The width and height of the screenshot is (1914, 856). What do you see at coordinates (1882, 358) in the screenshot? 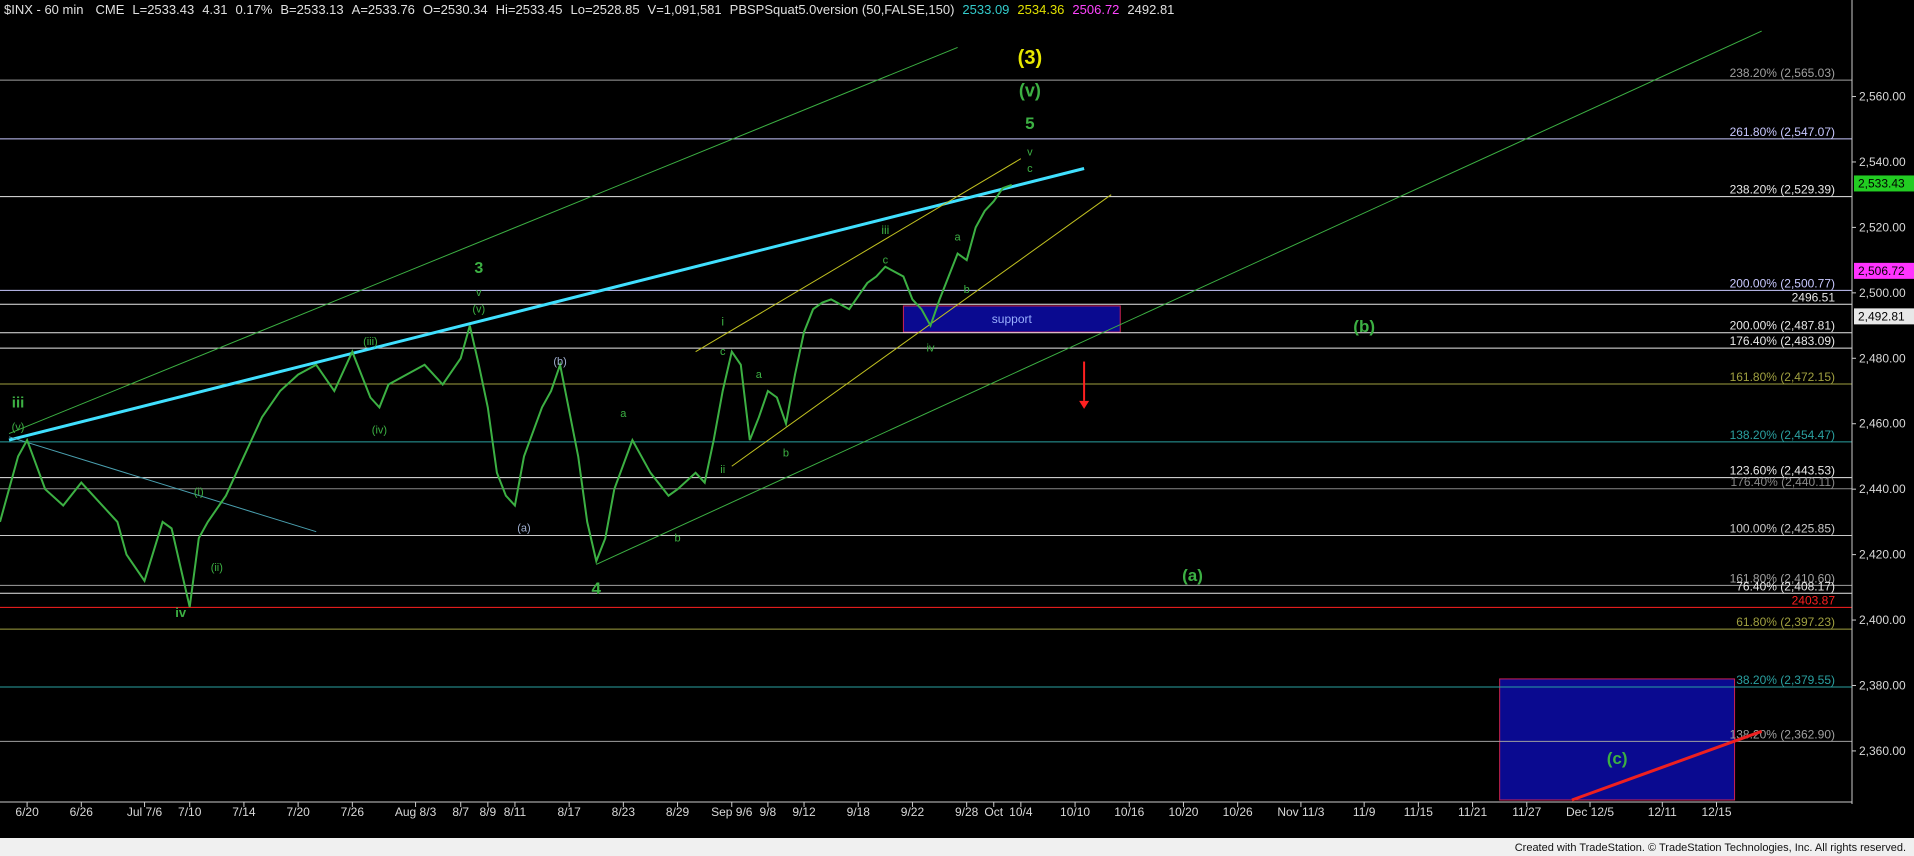
I see `y-tick-label: 2,480.00` at bounding box center [1882, 358].